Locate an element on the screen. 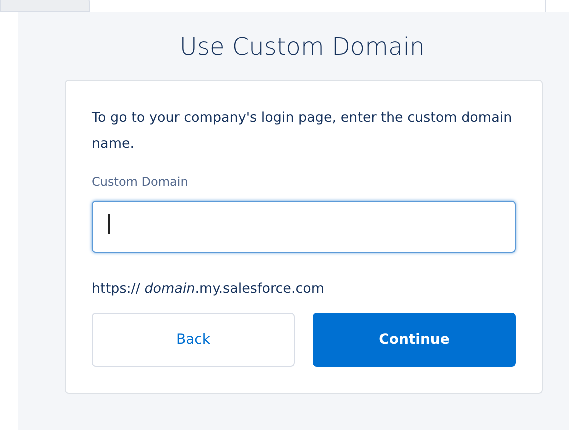 Image resolution: width=569 pixels, height=430 pixels. custom-domain-field is located at coordinates (304, 227).